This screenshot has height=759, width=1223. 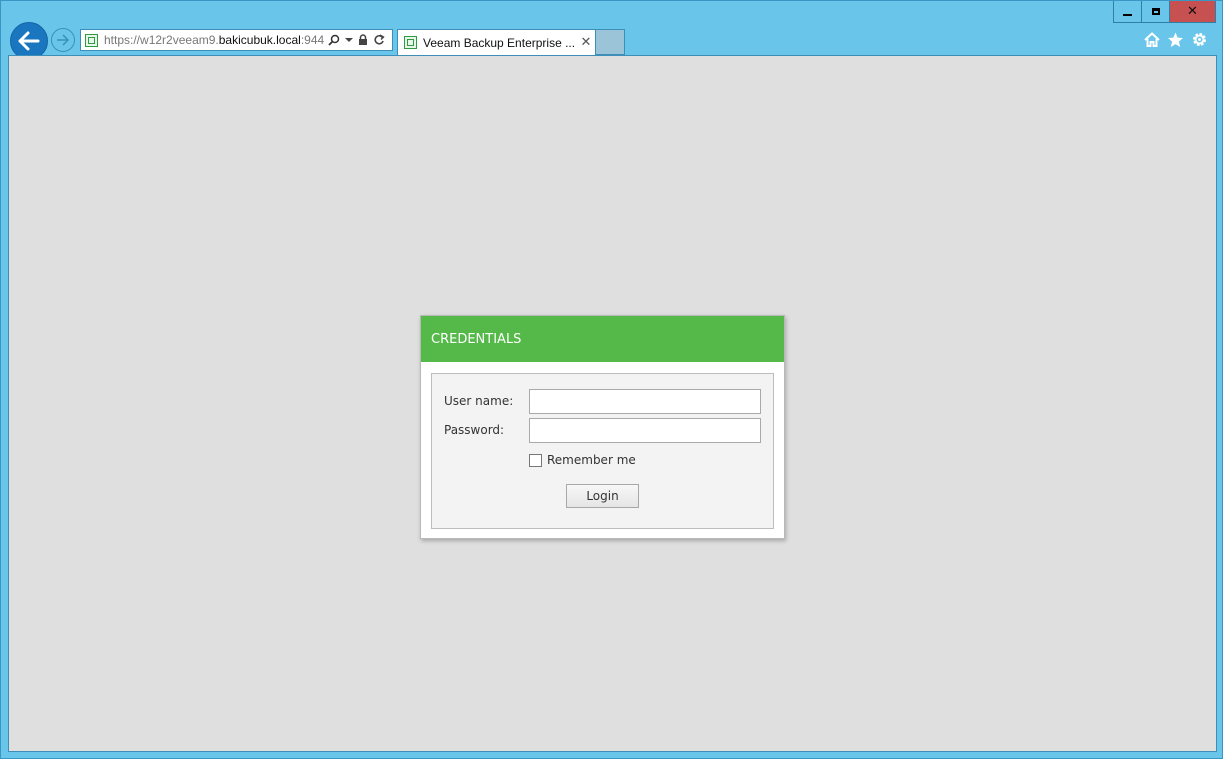 I want to click on password-input, so click(x=645, y=430).